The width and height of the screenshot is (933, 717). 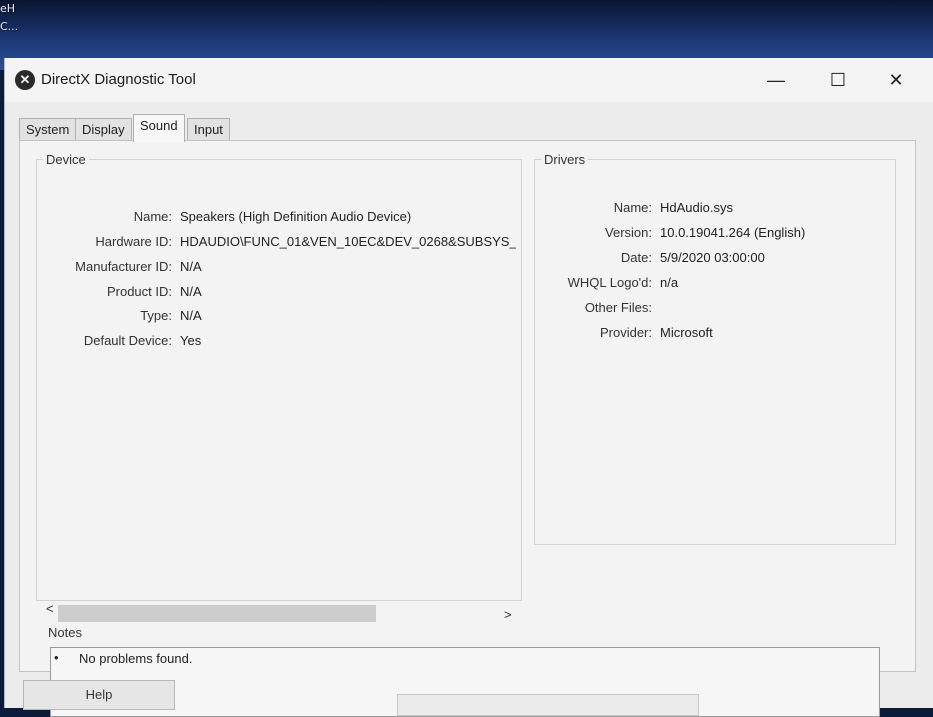 What do you see at coordinates (636, 257) in the screenshot?
I see `field-label: Date:` at bounding box center [636, 257].